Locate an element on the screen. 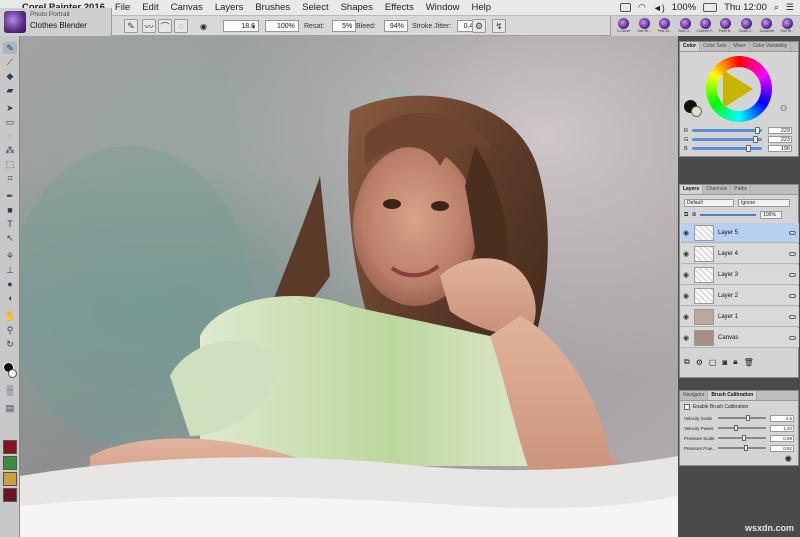  rubber-stamp-icon: ⊥ is located at coordinates (10, 270).